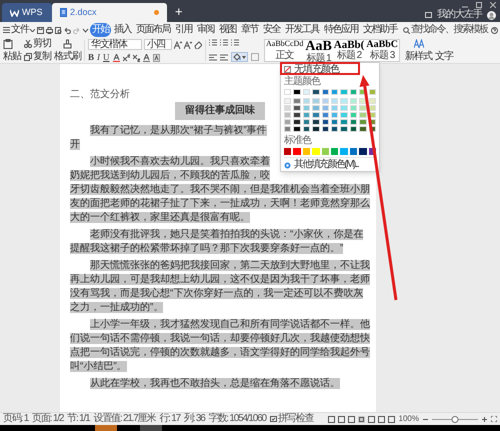 This screenshot has width=500, height=431. Describe the element at coordinates (115, 44) in the screenshot. I see `font-name-field: 华文楷体` at that location.